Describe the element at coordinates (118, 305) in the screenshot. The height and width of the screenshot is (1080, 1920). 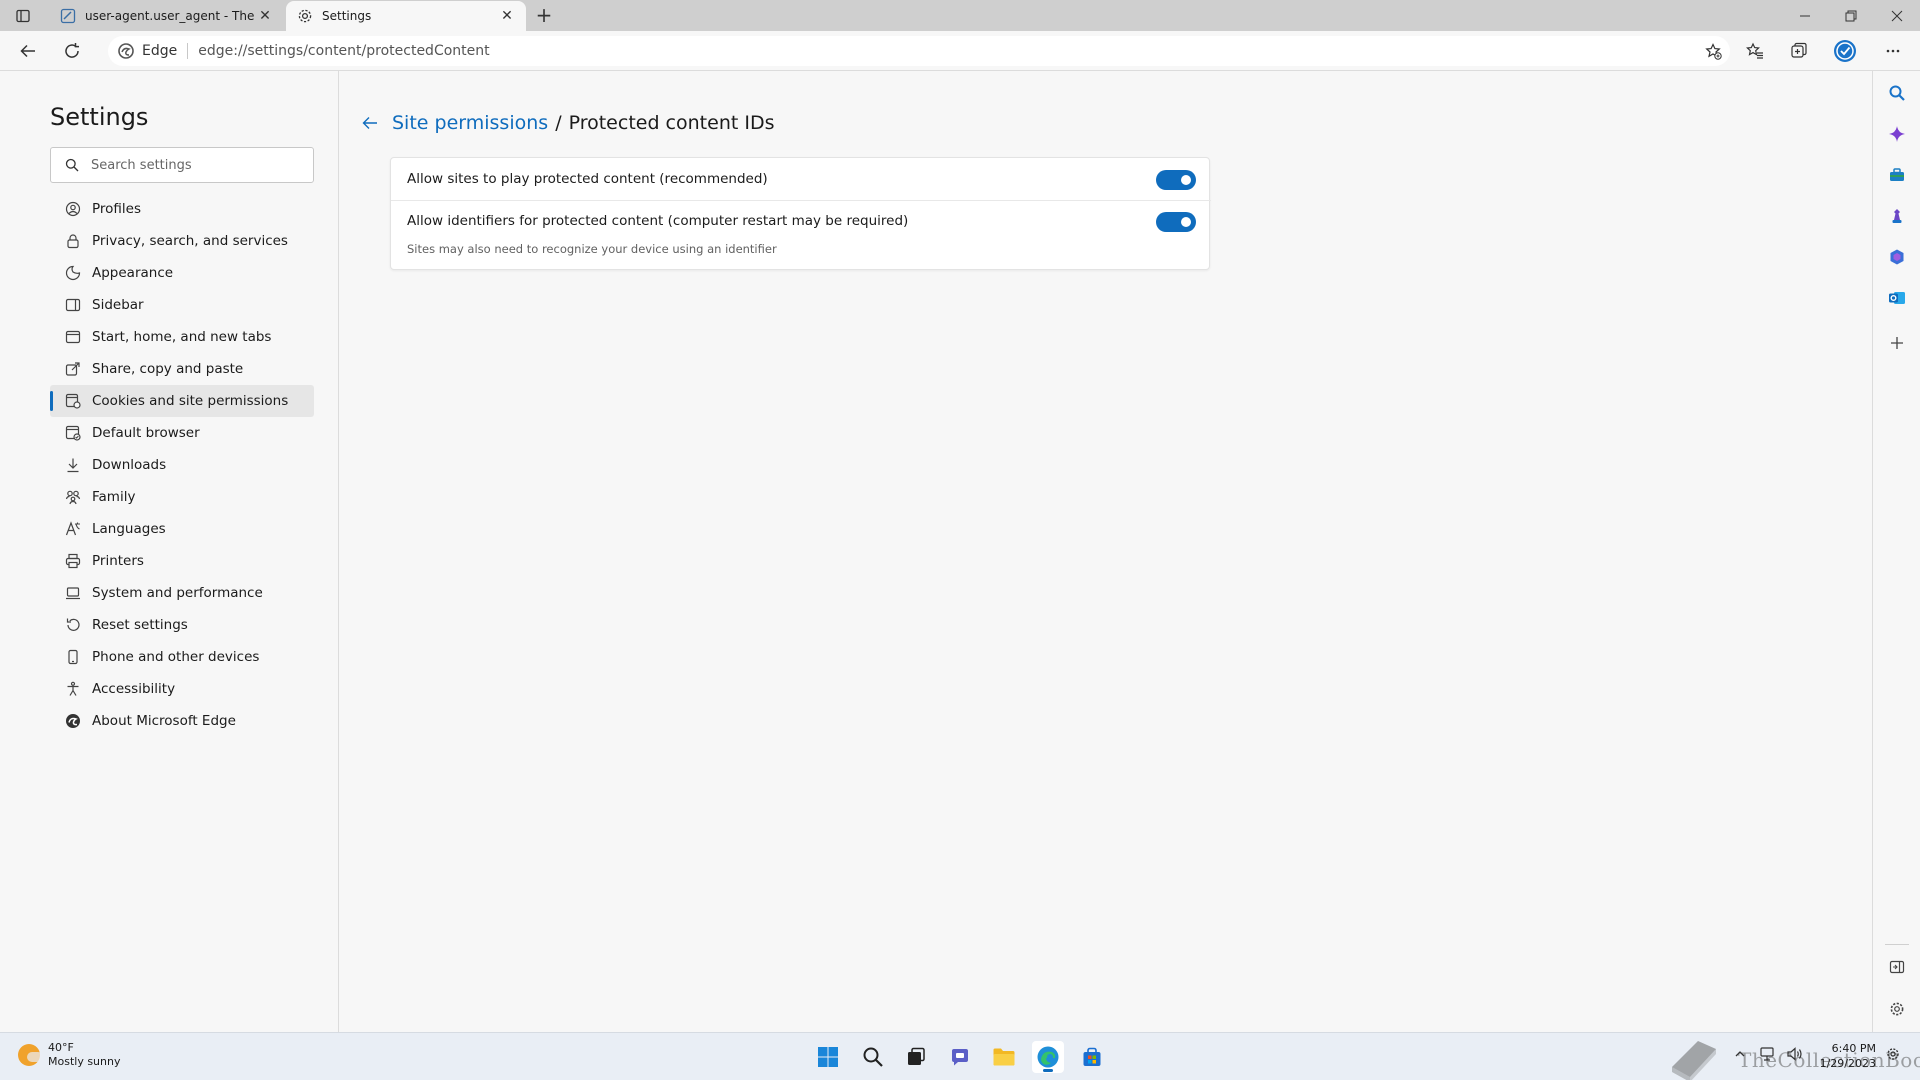
I see `nav-item-label: Sidebar` at that location.